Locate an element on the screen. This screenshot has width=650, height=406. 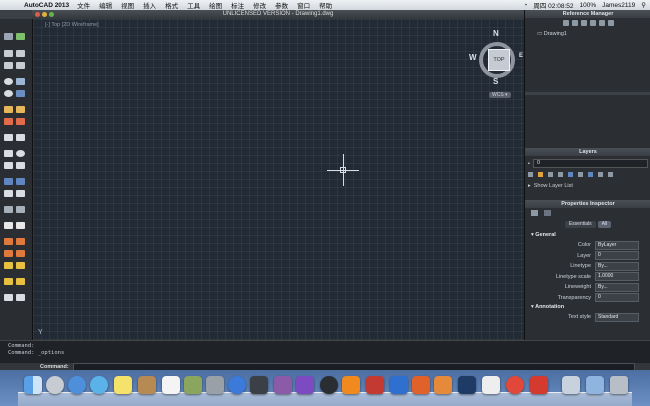
section-annotation: ▾ Annotation is located at coordinates (587, 307).